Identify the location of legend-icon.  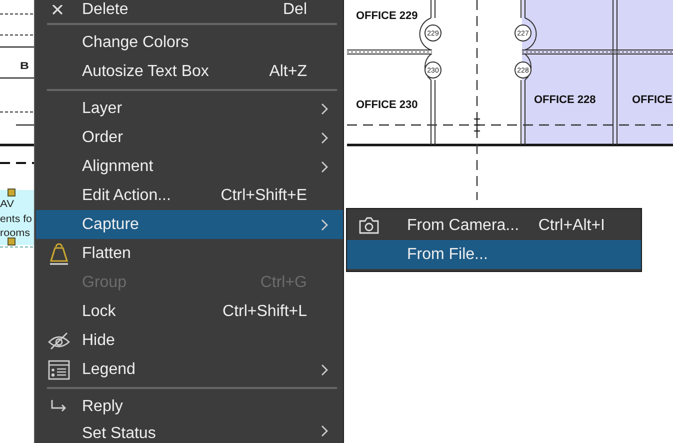
(59, 370).